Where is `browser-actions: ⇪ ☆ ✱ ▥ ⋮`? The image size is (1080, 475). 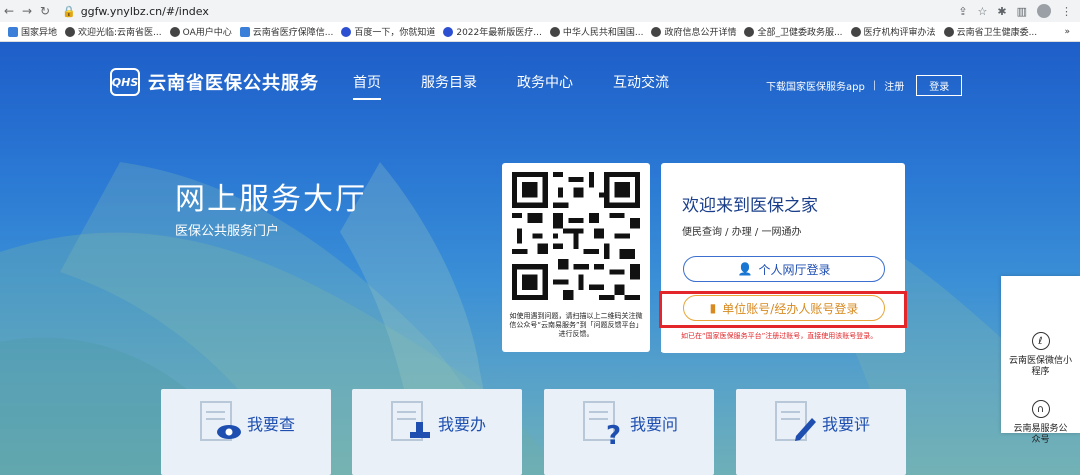
browser-actions: ⇪ ☆ ✱ ▥ ⋮ is located at coordinates (1019, 11).